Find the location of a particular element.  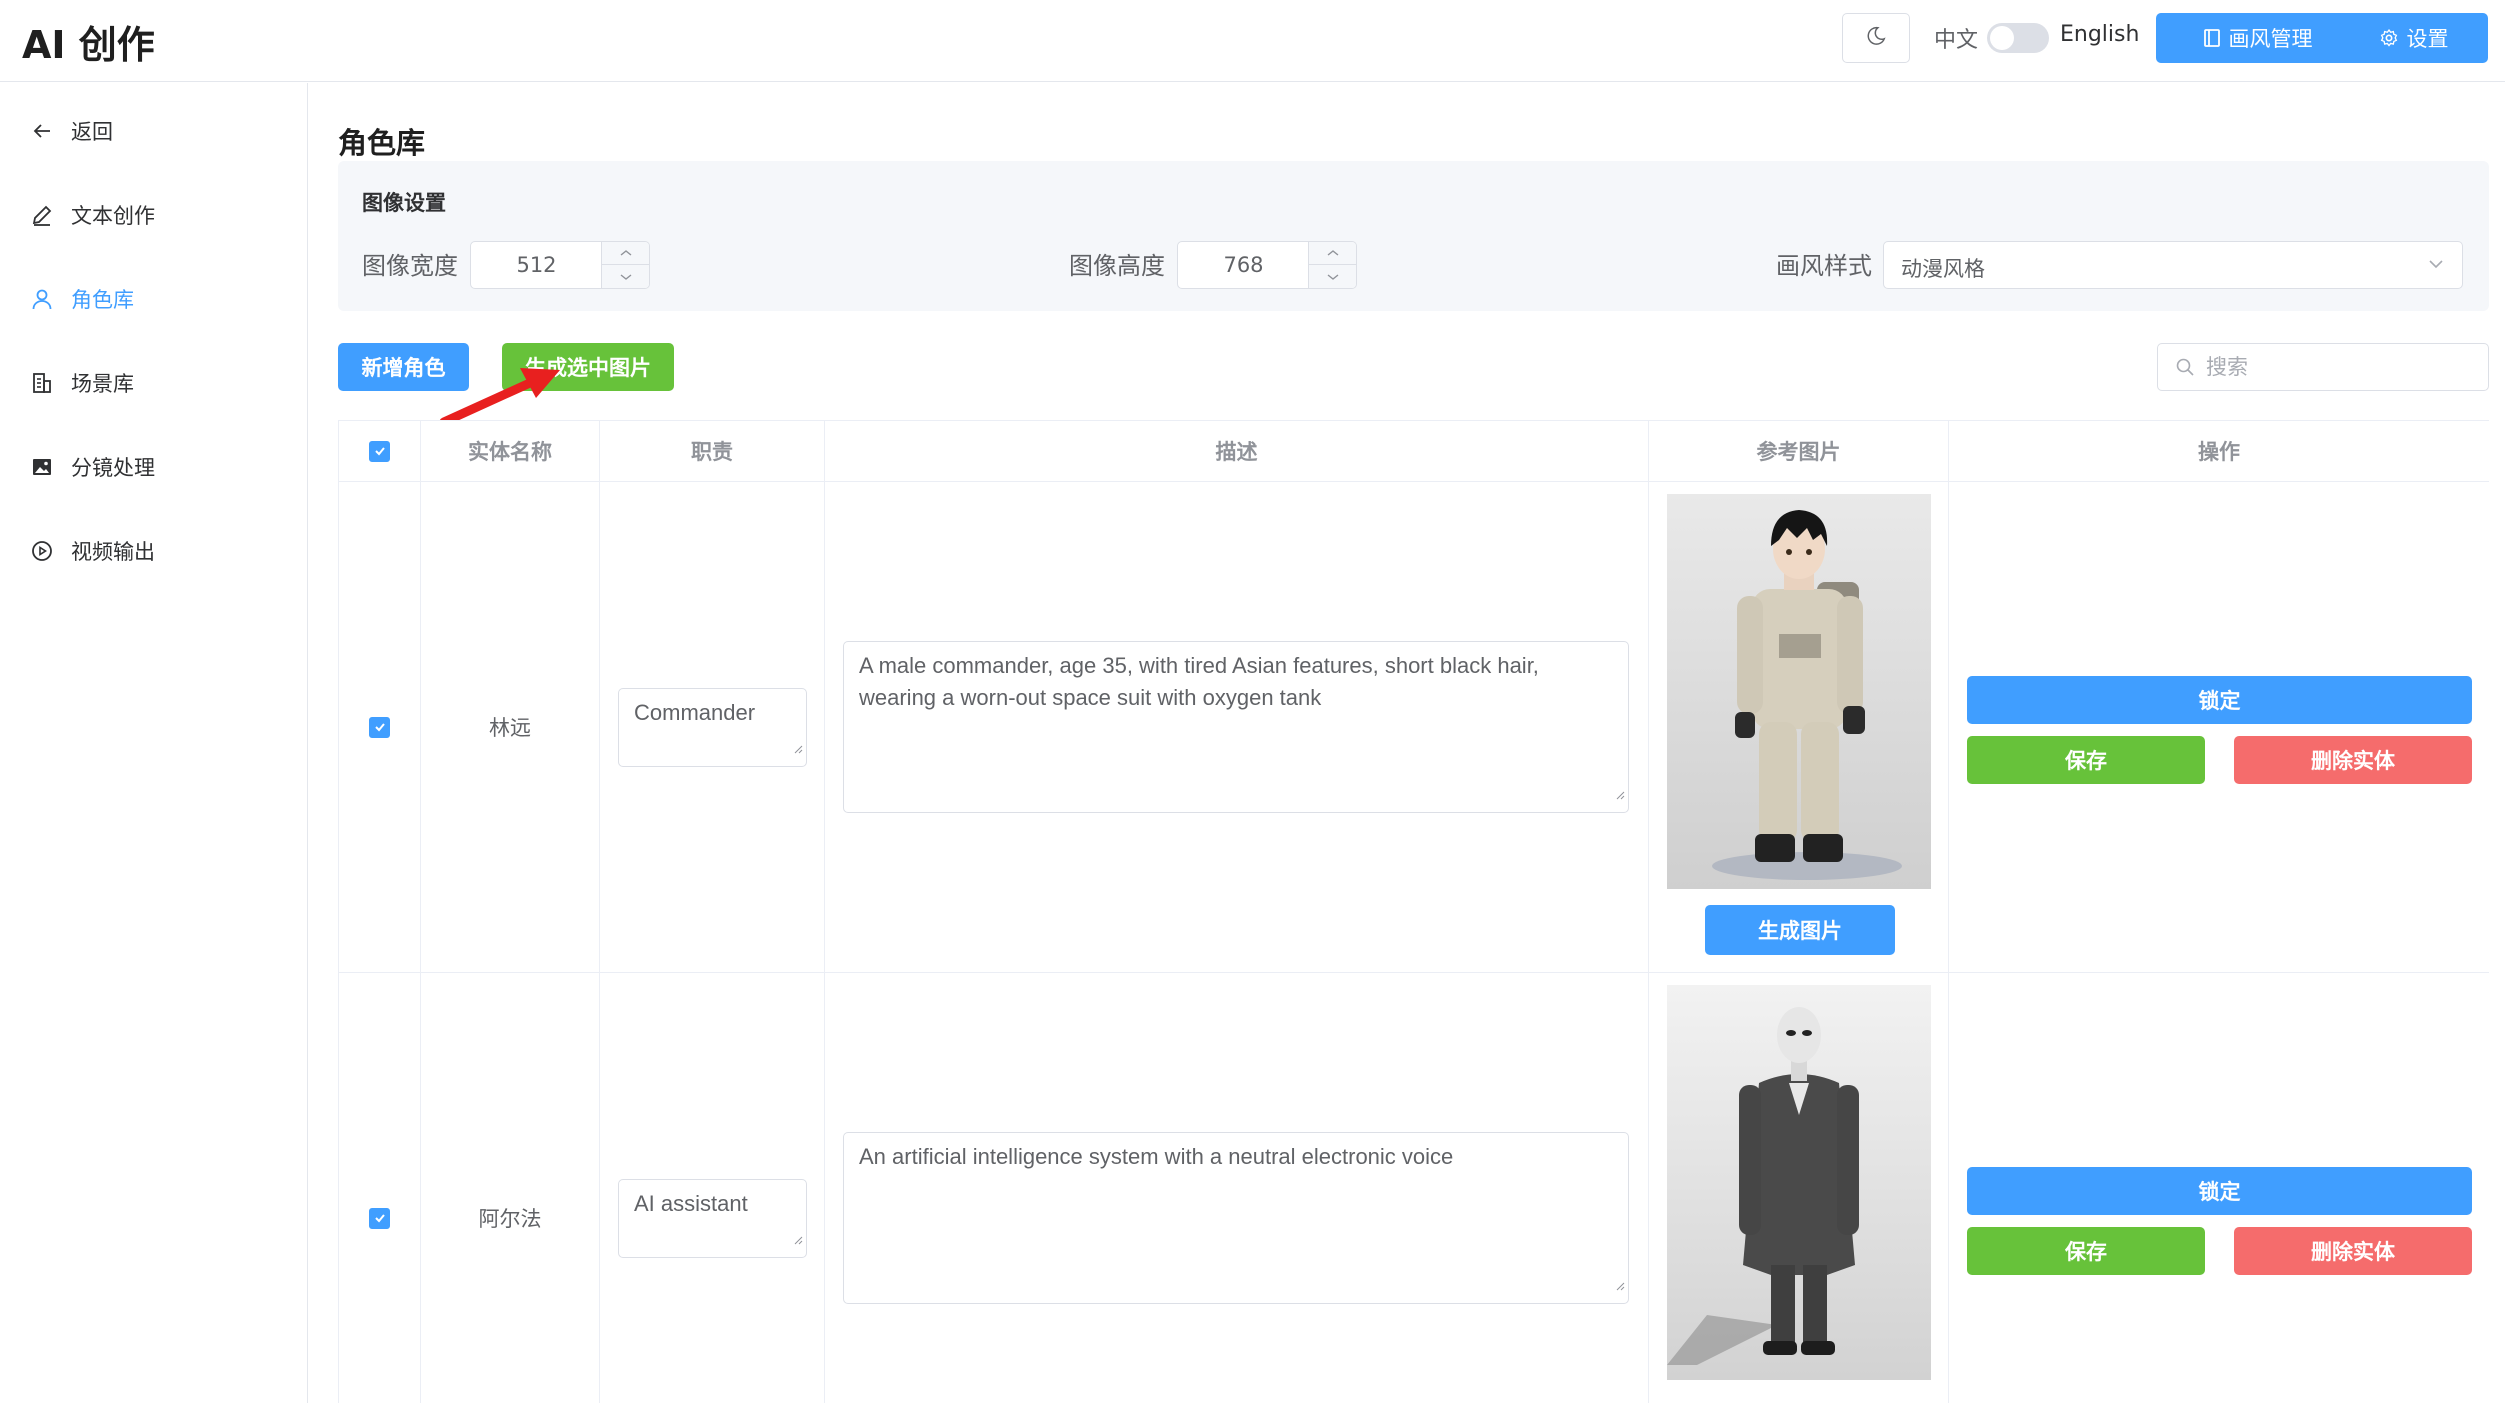

style-management-label: 画风管理 is located at coordinates (2270, 39).